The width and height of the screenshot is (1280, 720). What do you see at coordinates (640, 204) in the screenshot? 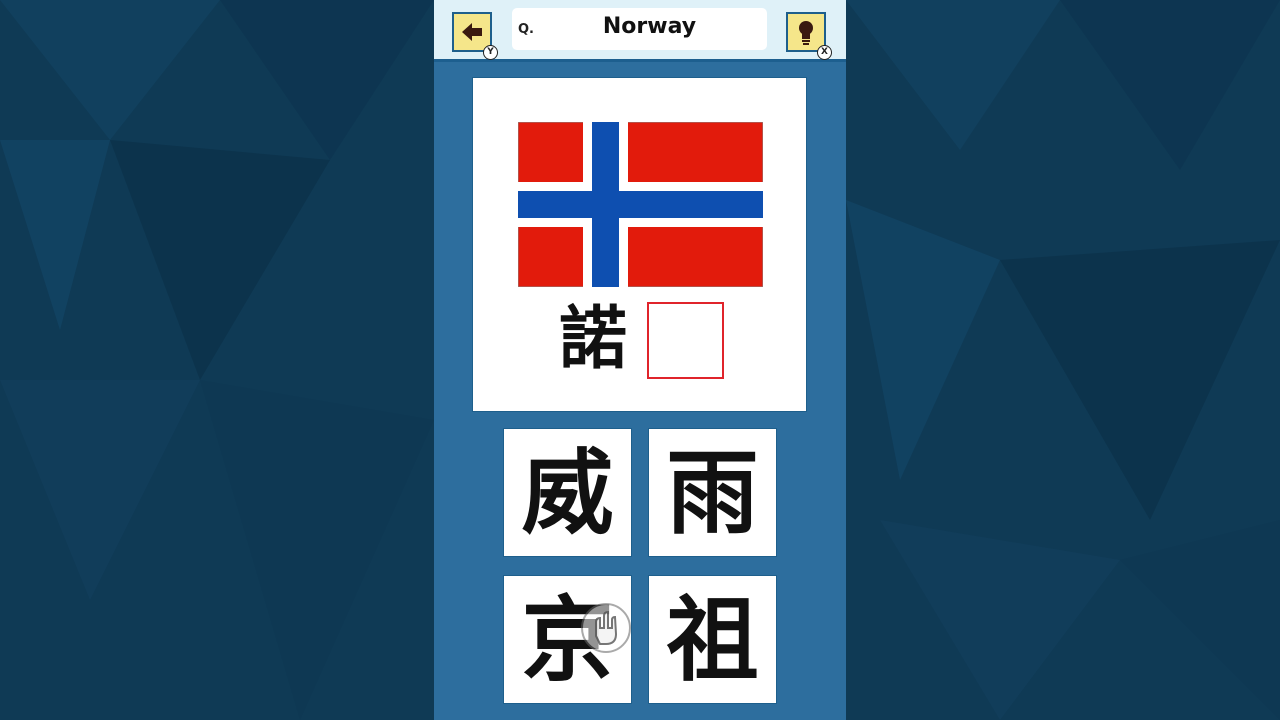
I see `norway-flag` at bounding box center [640, 204].